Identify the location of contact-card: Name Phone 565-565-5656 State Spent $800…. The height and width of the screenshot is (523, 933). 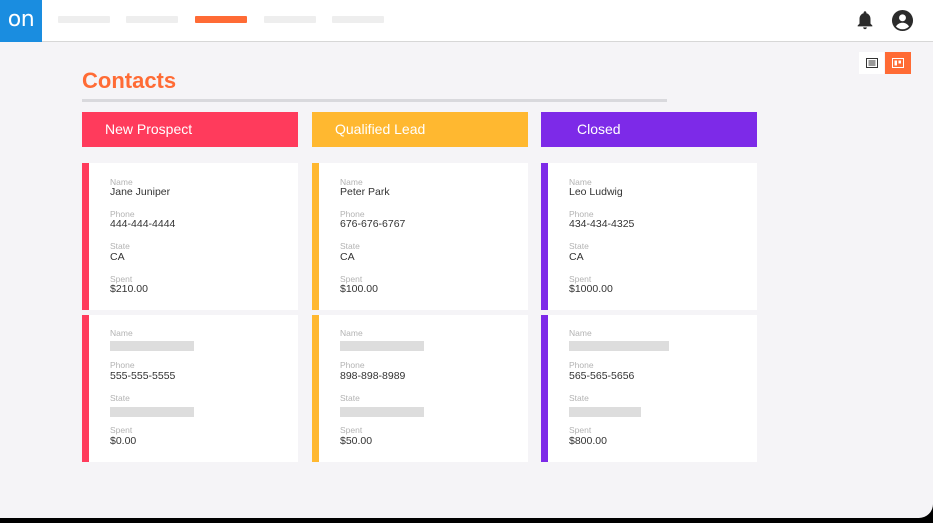
(649, 388).